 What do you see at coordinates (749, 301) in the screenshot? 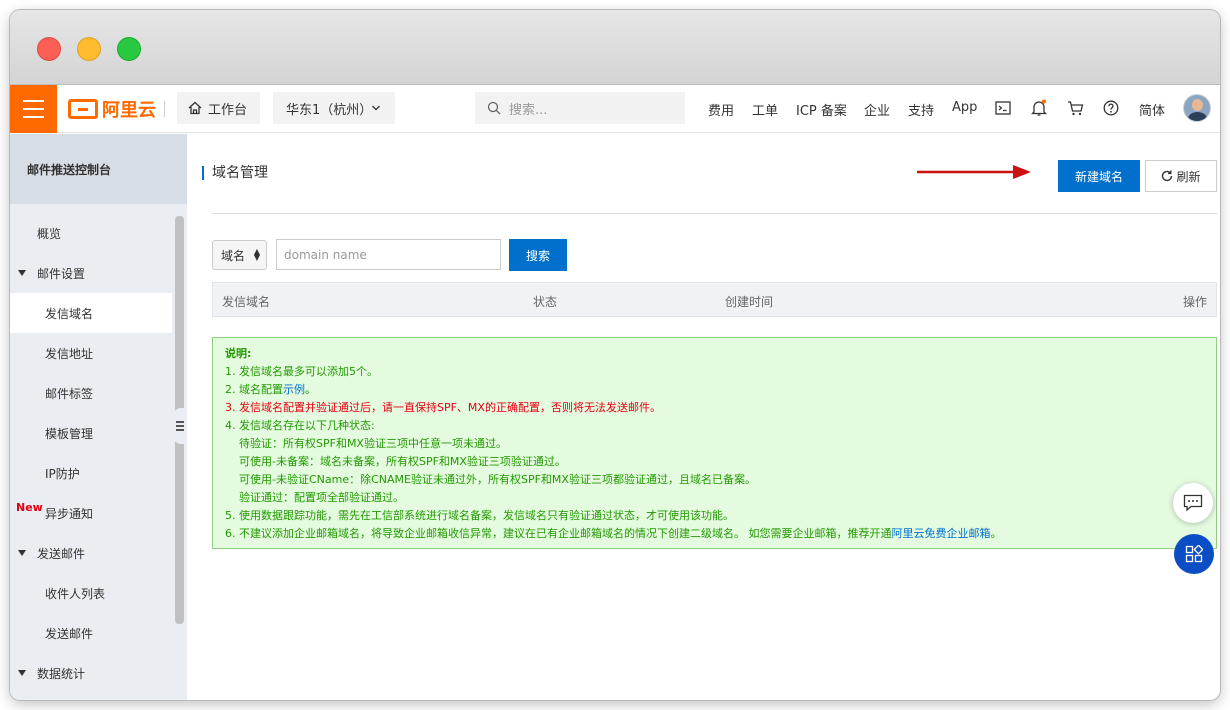
I see `column-header-created: 创建时间` at bounding box center [749, 301].